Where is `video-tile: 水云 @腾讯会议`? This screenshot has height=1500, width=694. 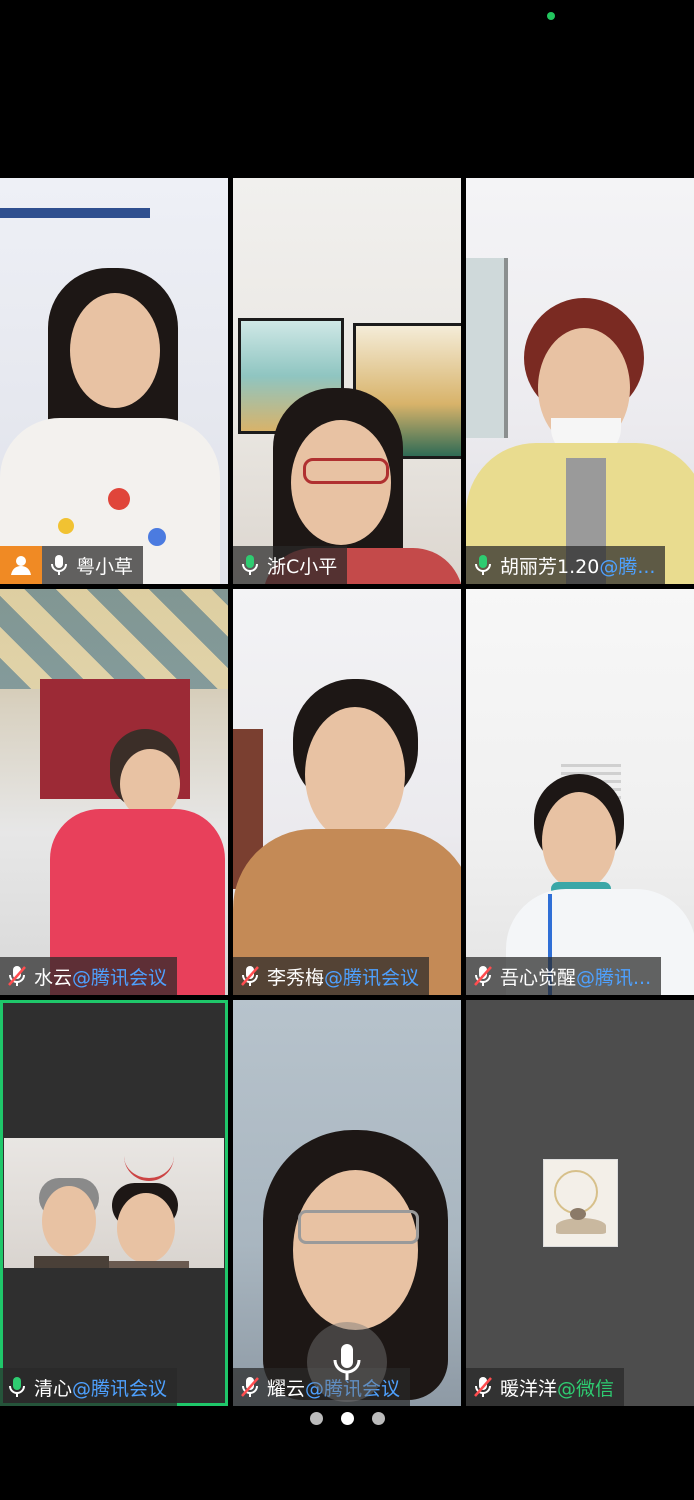
video-tile: 水云 @腾讯会议 is located at coordinates (114, 792).